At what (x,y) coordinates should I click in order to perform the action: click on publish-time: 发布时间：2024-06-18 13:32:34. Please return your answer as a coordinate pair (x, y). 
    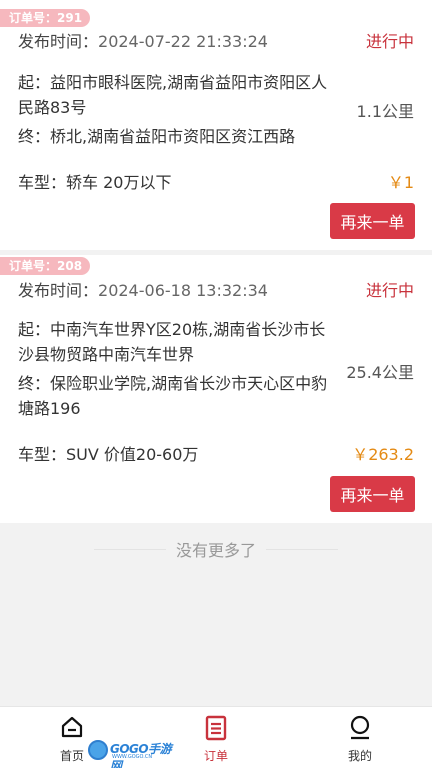
    Looking at the image, I should click on (143, 289).